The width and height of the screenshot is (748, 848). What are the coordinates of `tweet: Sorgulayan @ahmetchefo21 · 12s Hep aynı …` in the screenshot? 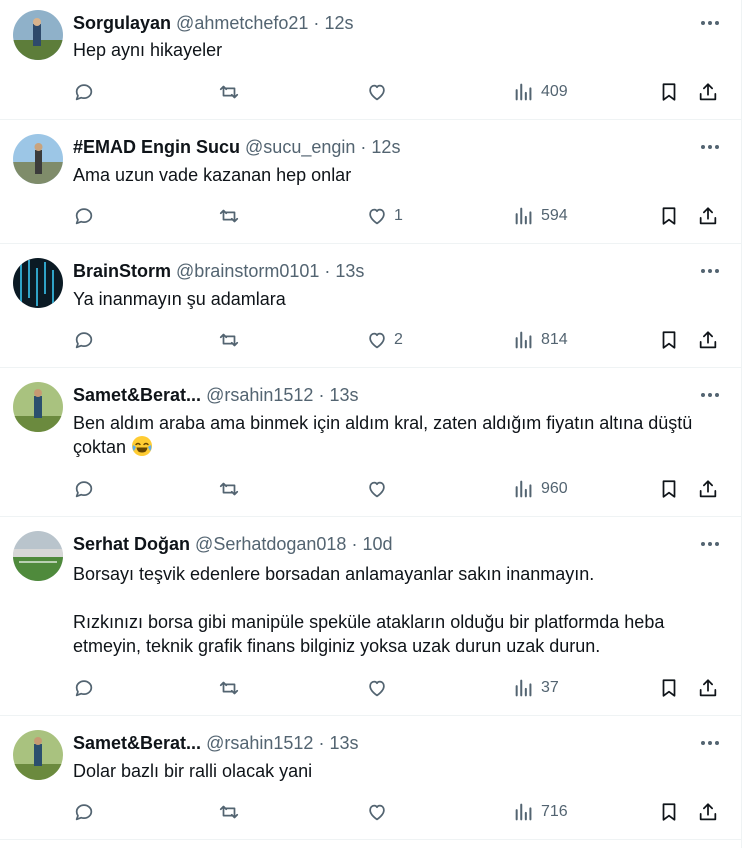 It's located at (371, 60).